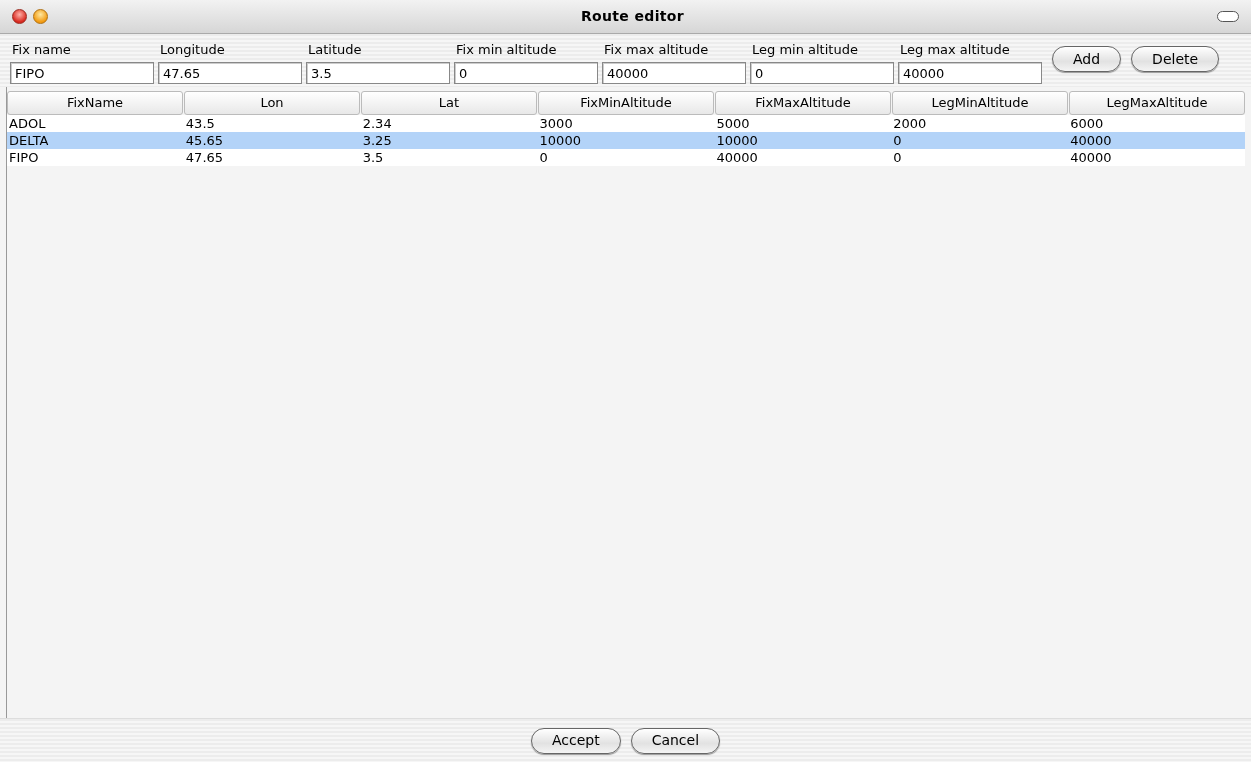  I want to click on column-header: LegMinAltitude, so click(980, 103).